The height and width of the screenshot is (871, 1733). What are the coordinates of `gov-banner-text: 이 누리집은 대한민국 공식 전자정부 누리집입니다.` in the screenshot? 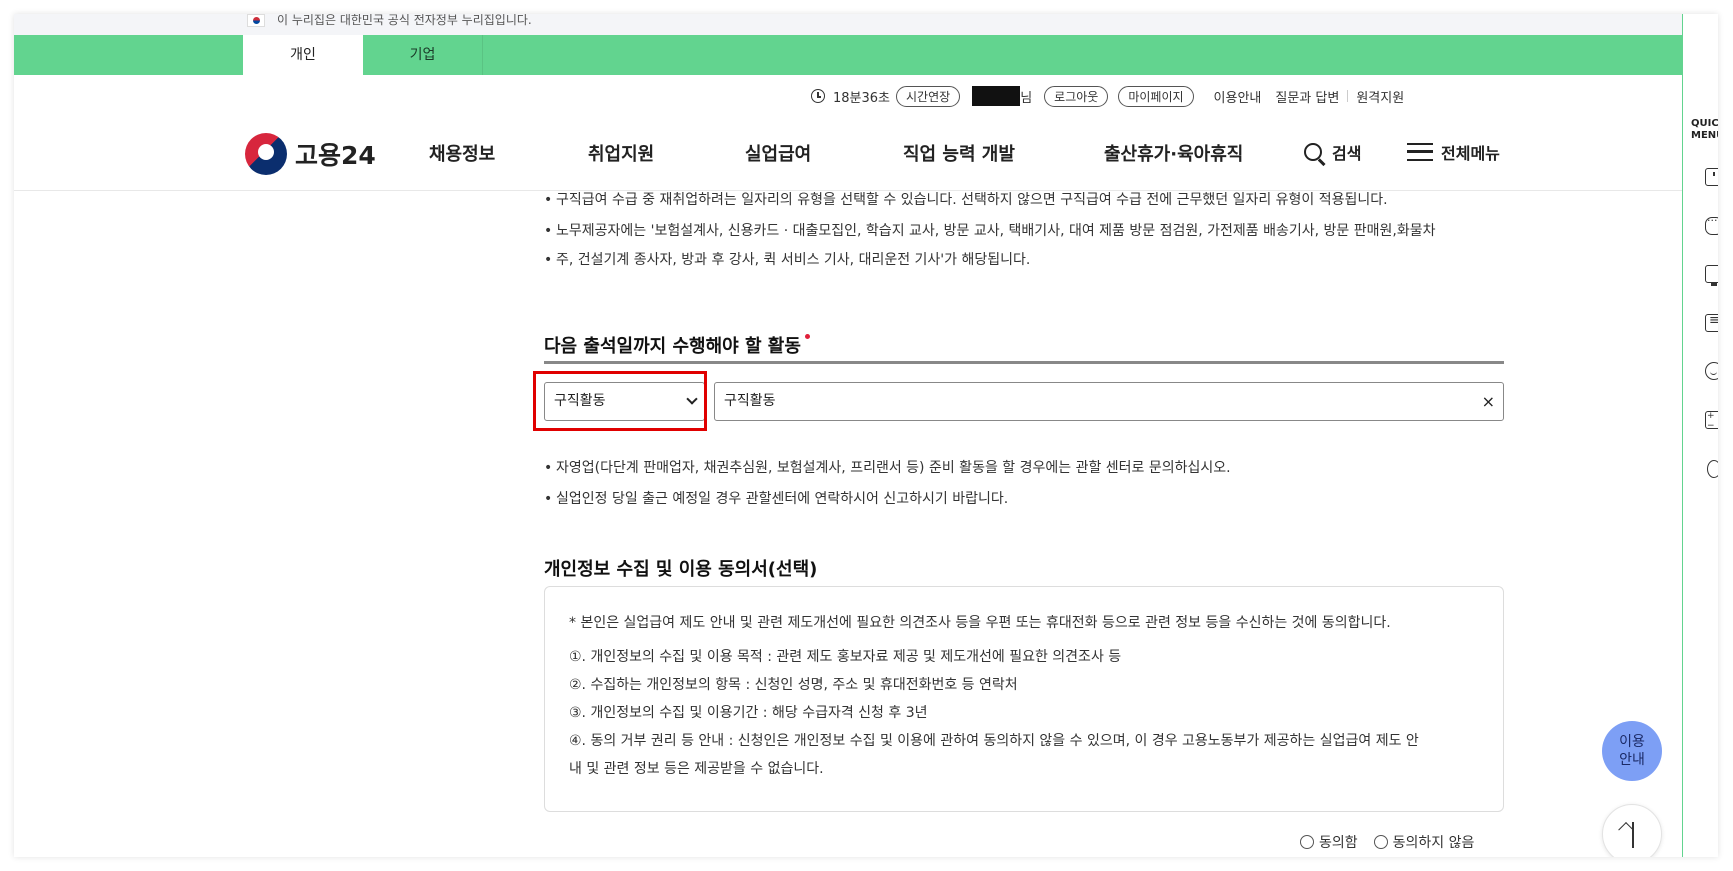 It's located at (404, 20).